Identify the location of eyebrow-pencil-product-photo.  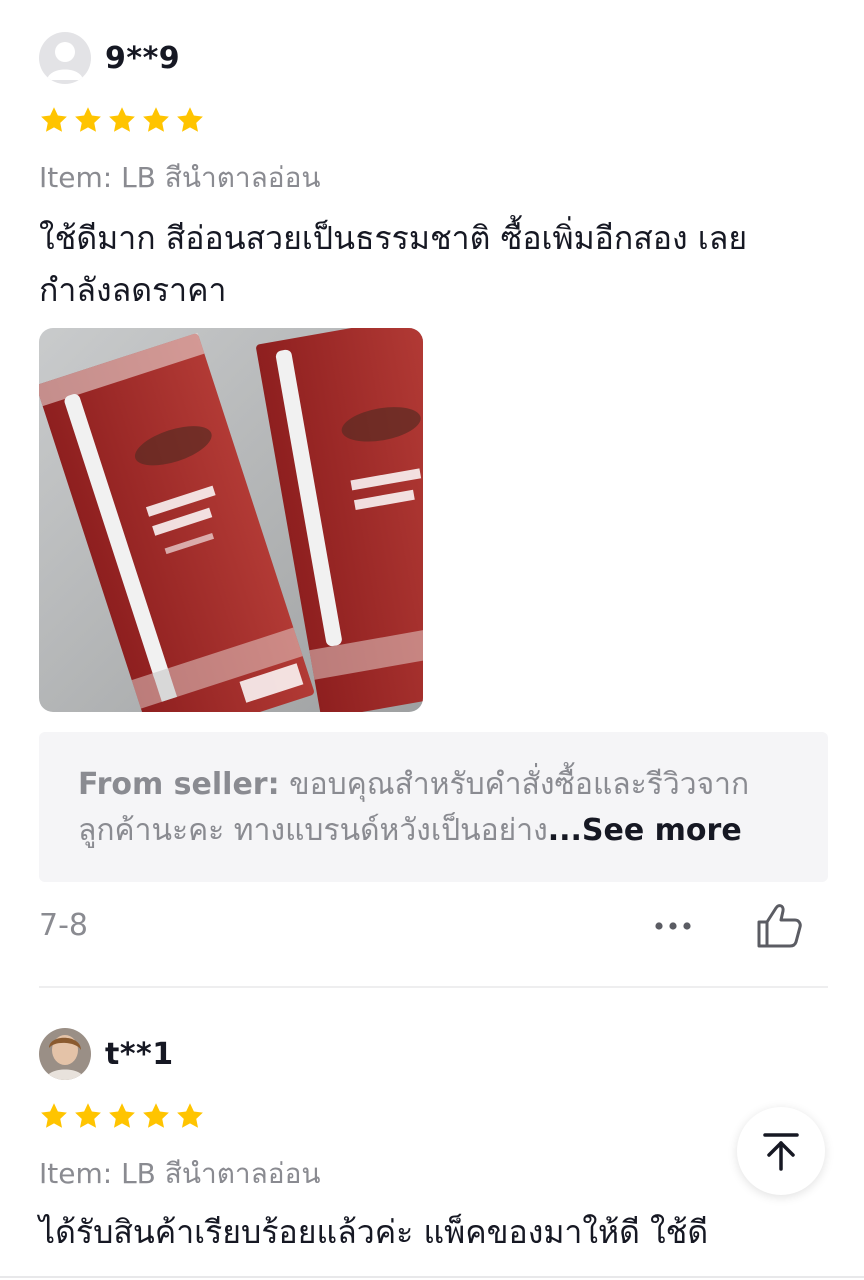
(231, 520).